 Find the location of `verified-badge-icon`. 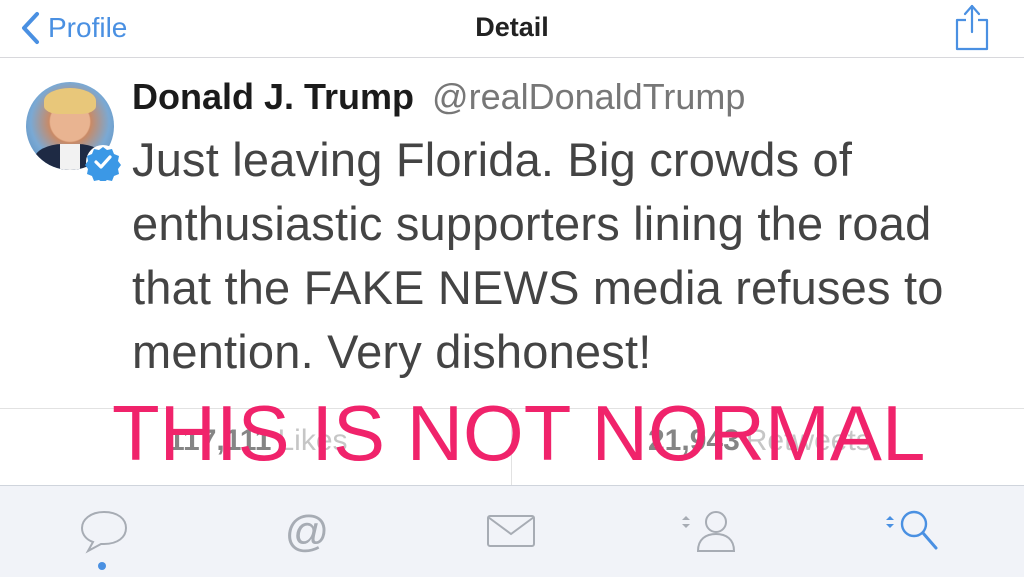

verified-badge-icon is located at coordinates (103, 163).